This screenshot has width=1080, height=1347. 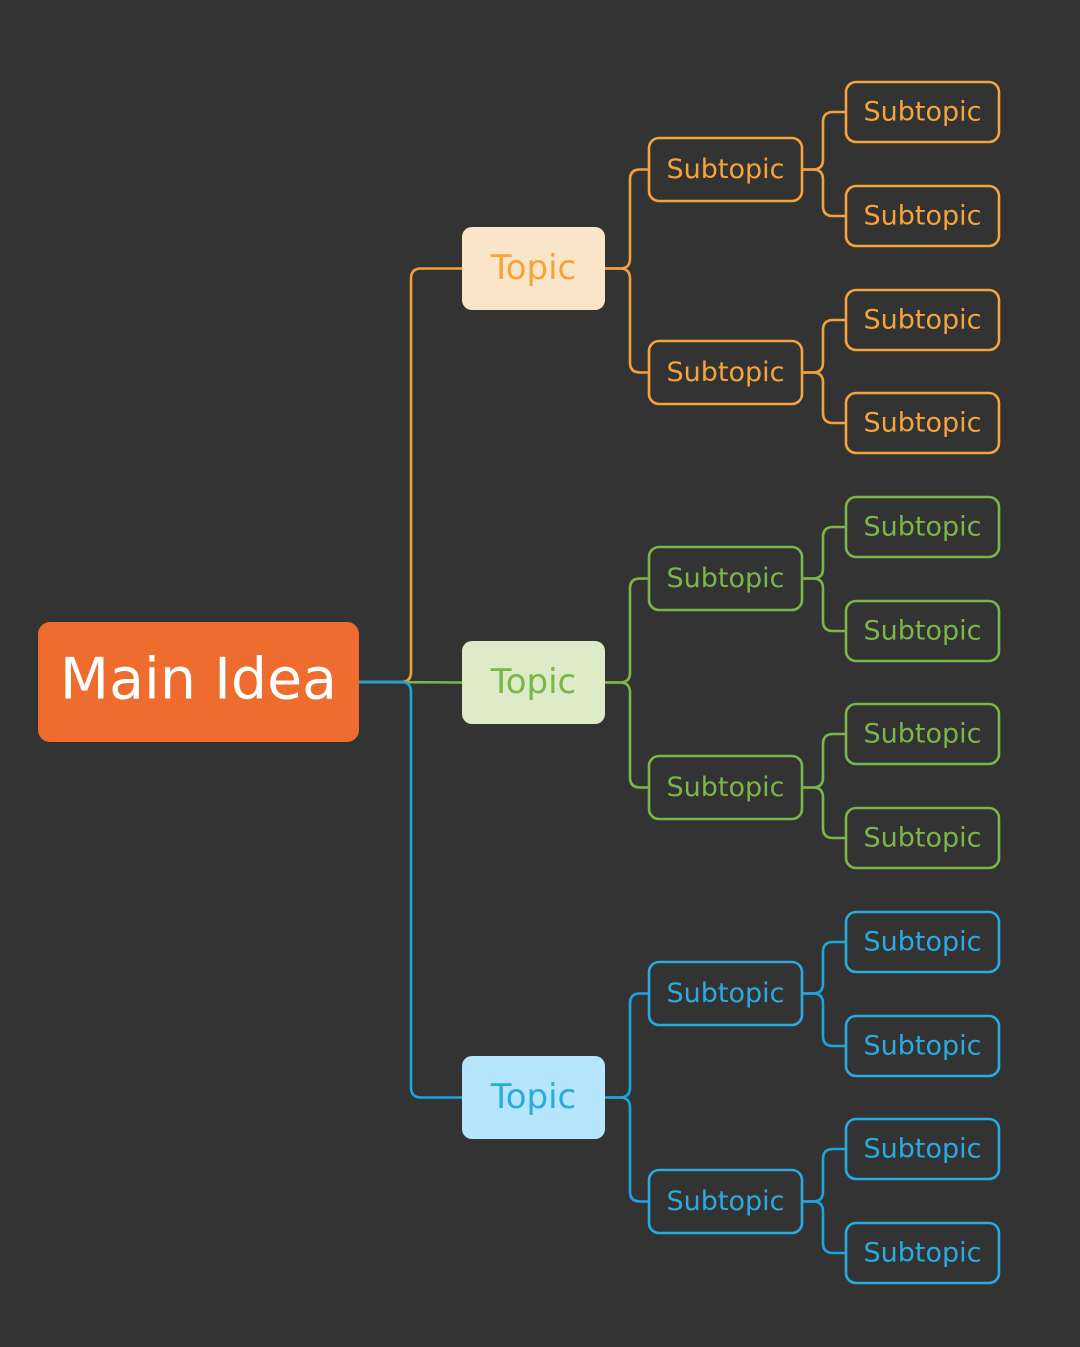 I want to click on subtopic-leaf-branch-orange-1-1: Subtopic, so click(x=922, y=423).